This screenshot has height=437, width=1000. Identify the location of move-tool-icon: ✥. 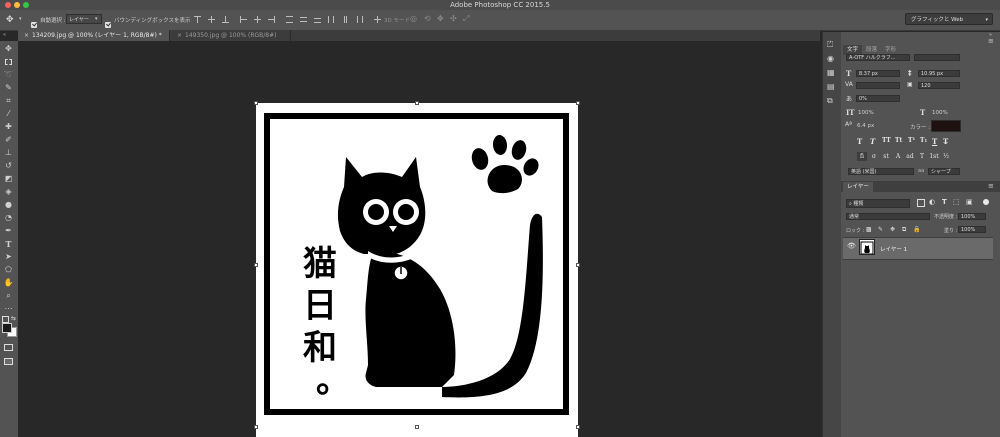
(11, 20).